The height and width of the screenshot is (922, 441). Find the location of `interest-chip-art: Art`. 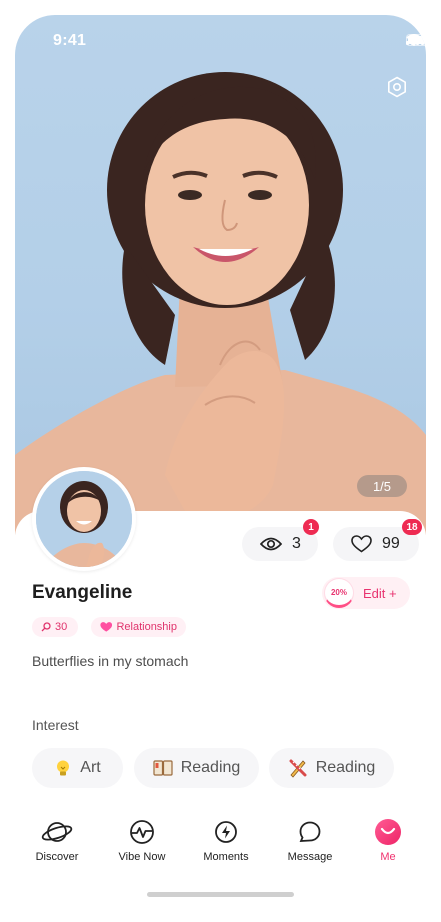

interest-chip-art: Art is located at coordinates (77, 768).